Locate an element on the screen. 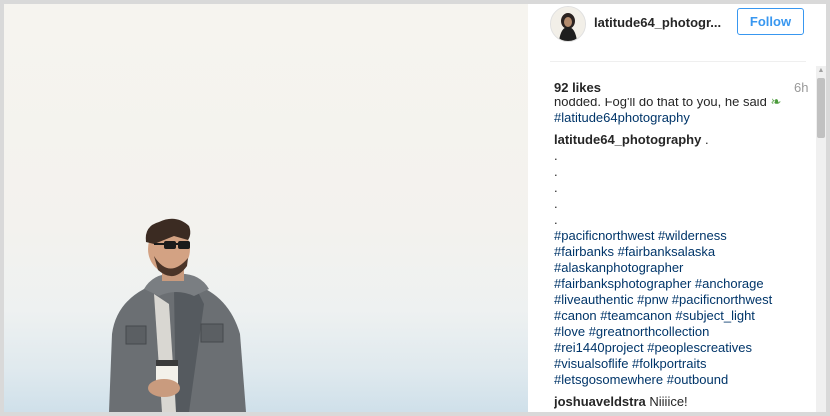  post-header: latitude64_photogr... Follow is located at coordinates (669, 28).